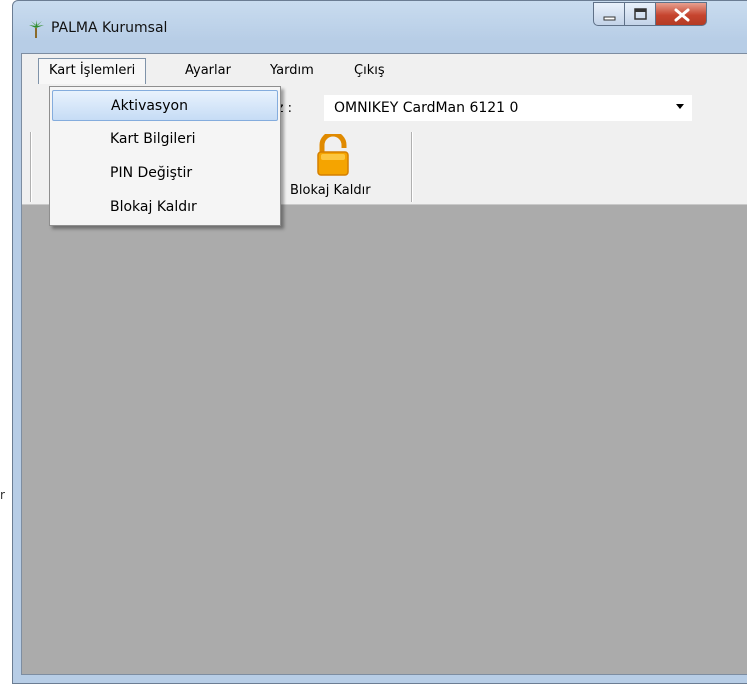  What do you see at coordinates (36, 29) in the screenshot?
I see `palm-tree-icon` at bounding box center [36, 29].